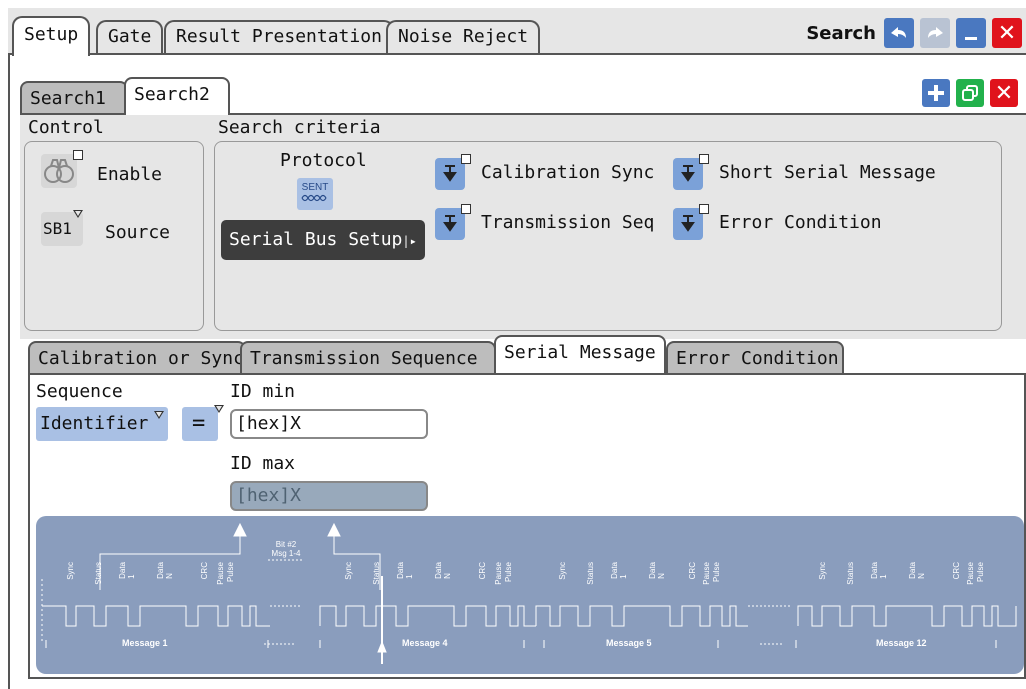 Image resolution: width=1026 pixels, height=689 pixels. Describe the element at coordinates (74, 98) in the screenshot. I see `tab-search1: Search1` at that location.